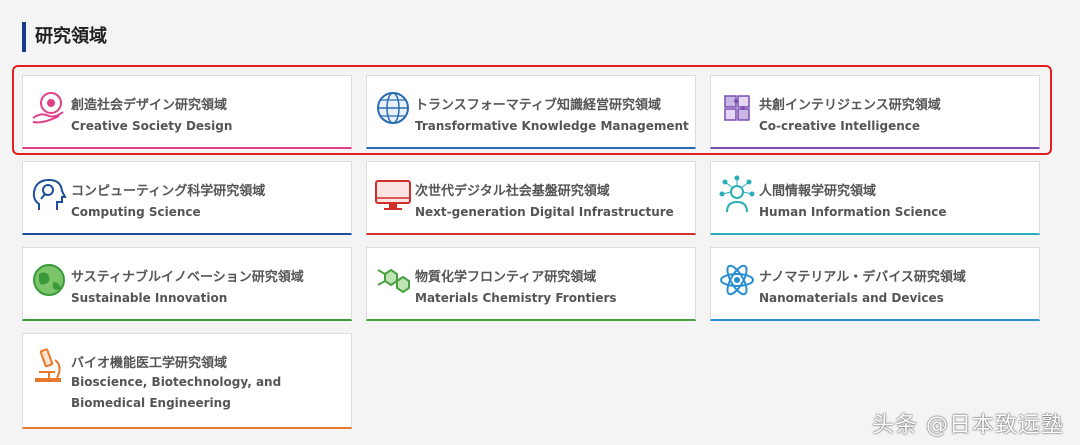 The width and height of the screenshot is (1080, 445). What do you see at coordinates (49, 366) in the screenshot?
I see `microscope-icon` at bounding box center [49, 366].